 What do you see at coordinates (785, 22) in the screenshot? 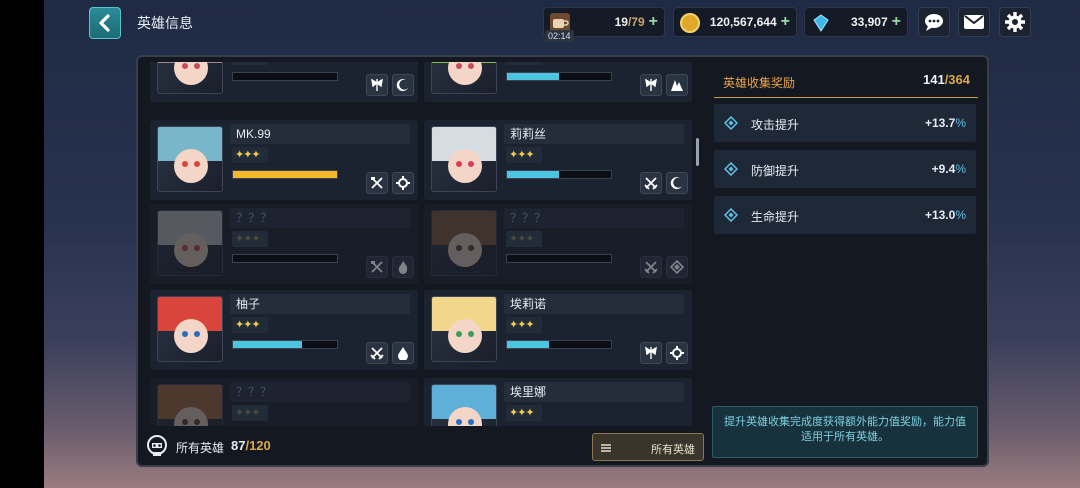
I see `add-gold-icon: +` at bounding box center [785, 22].